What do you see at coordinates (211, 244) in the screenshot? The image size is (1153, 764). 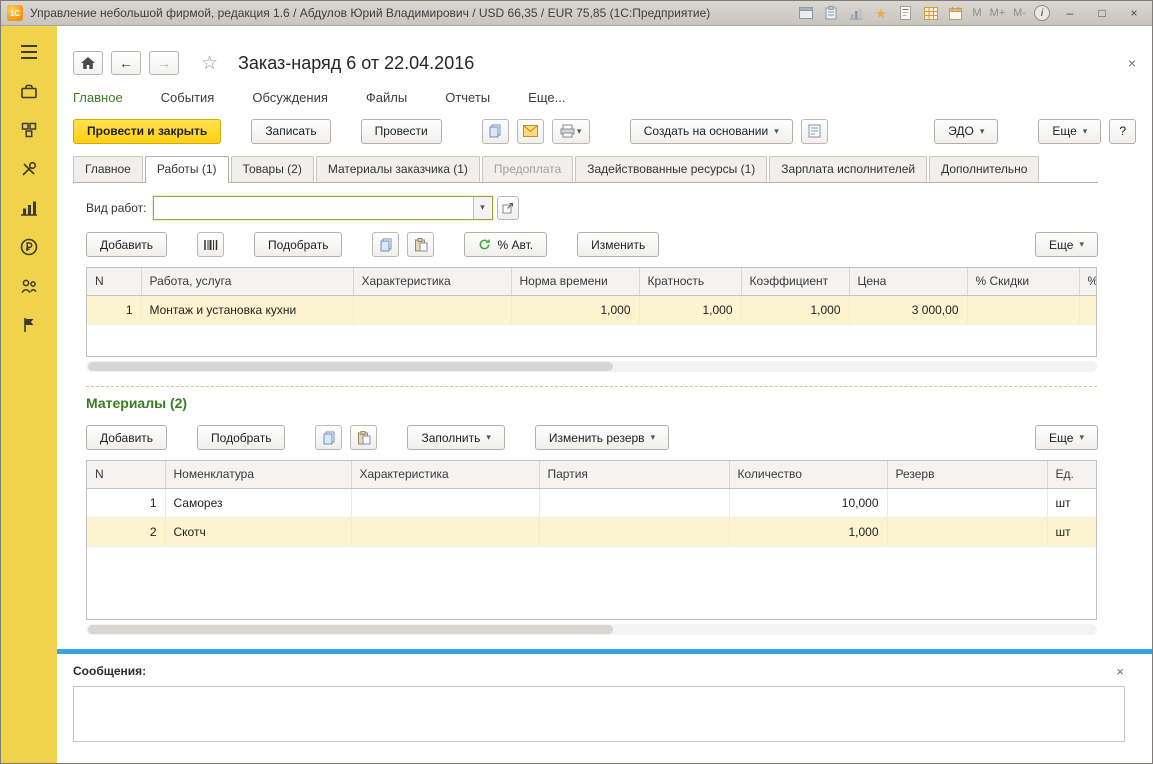 I see `barcode-scanner-icon` at bounding box center [211, 244].